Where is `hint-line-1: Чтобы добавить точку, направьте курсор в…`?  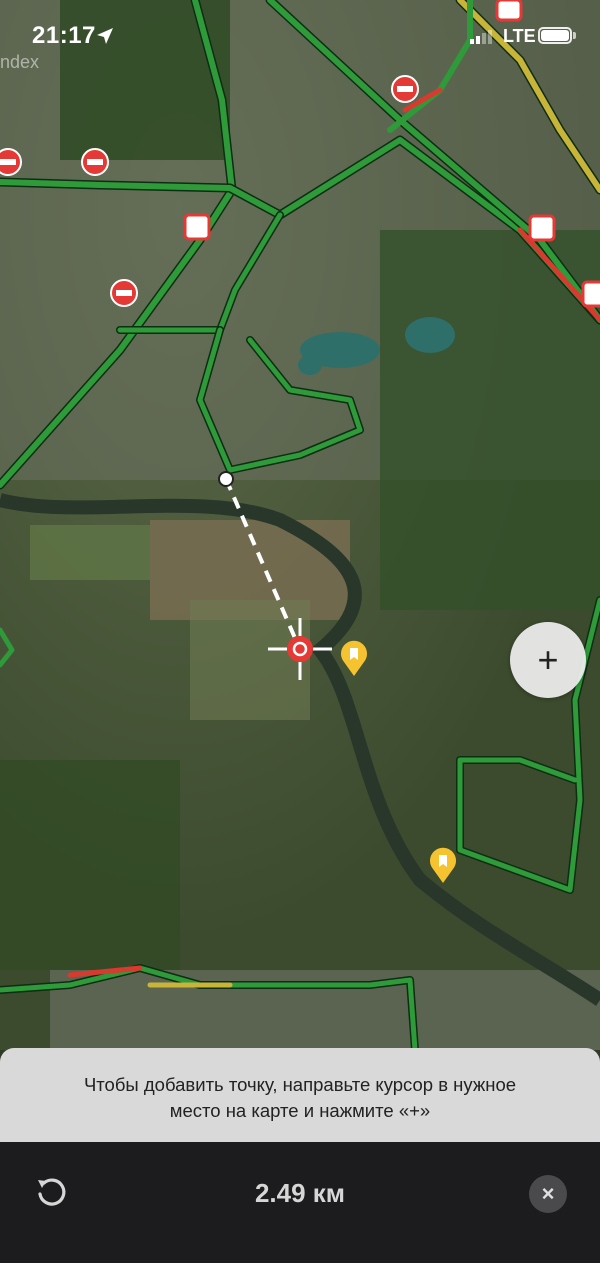 hint-line-1: Чтобы добавить точку, направьте курсор в… is located at coordinates (300, 1084).